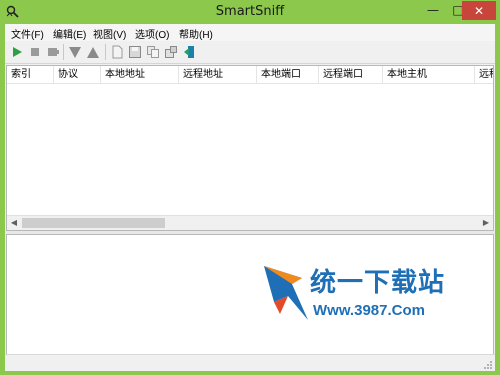 This screenshot has width=500, height=375. What do you see at coordinates (14, 223) in the screenshot?
I see `scroll-left-icon: ◀` at bounding box center [14, 223].